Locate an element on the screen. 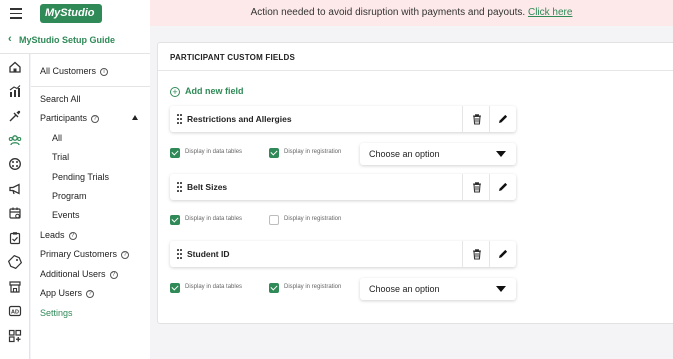  icon-rail: AD is located at coordinates (15, 206).